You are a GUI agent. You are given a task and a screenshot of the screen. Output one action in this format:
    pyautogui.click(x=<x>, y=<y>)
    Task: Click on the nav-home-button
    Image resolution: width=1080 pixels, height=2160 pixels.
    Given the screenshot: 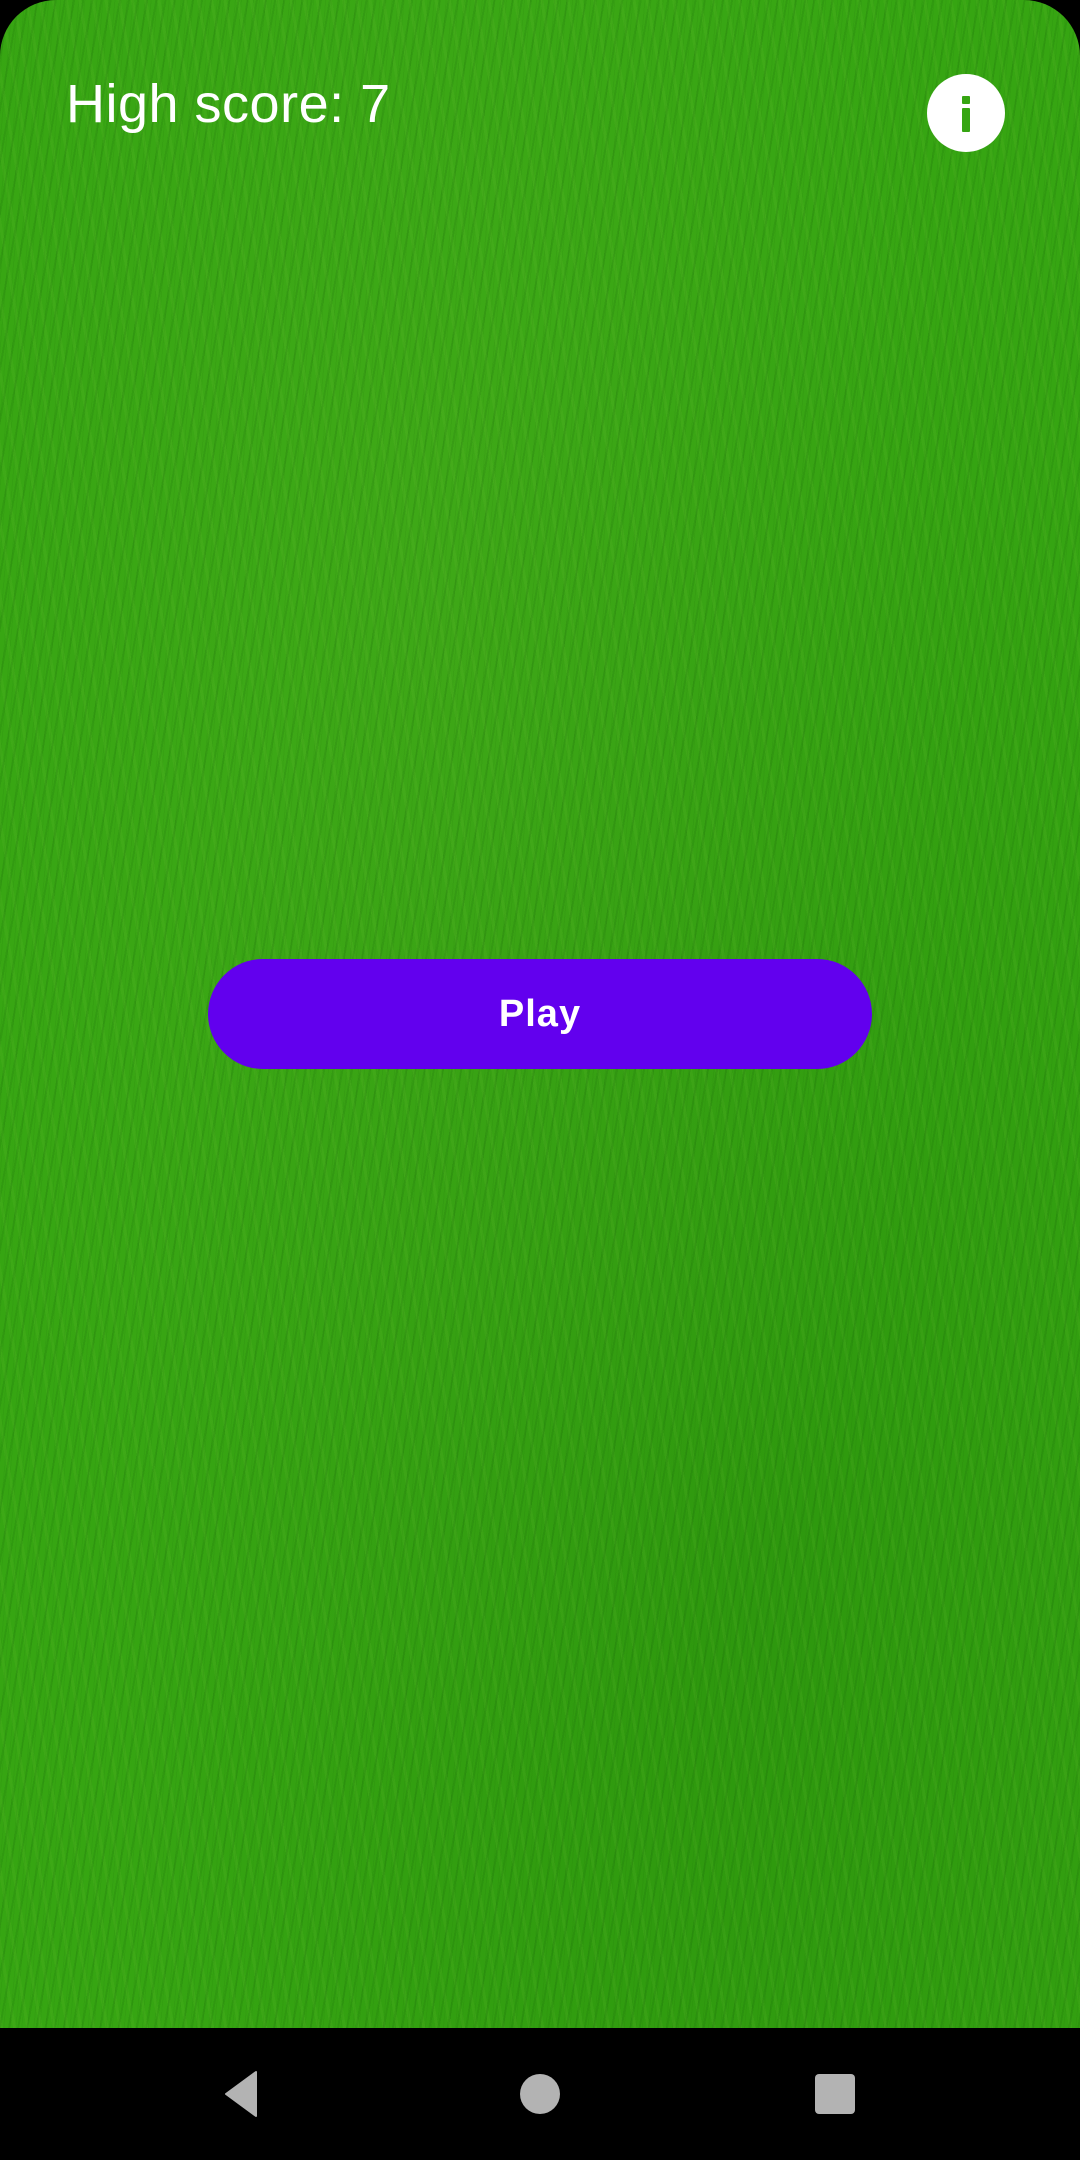 What is the action you would take?
    pyautogui.click(x=540, y=2094)
    